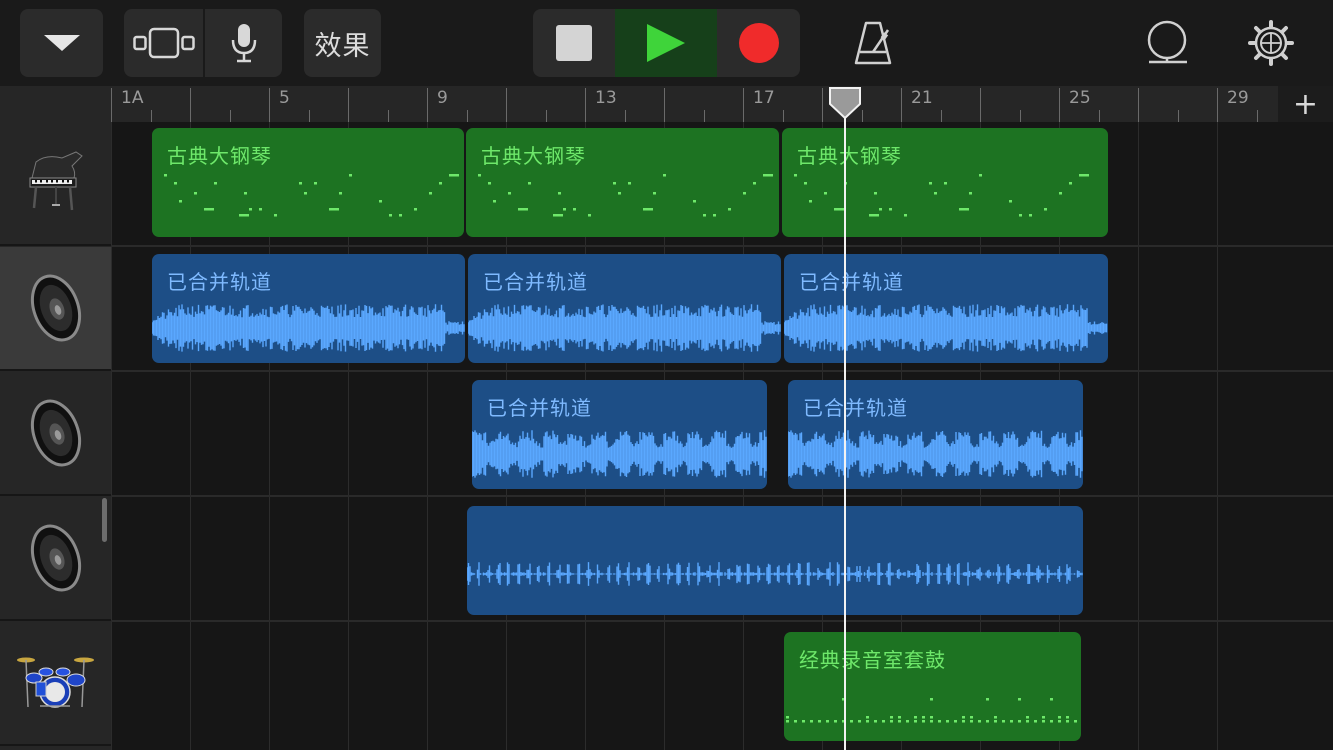 This screenshot has height=750, width=1333. I want to click on ruler-label: 29, so click(1238, 98).